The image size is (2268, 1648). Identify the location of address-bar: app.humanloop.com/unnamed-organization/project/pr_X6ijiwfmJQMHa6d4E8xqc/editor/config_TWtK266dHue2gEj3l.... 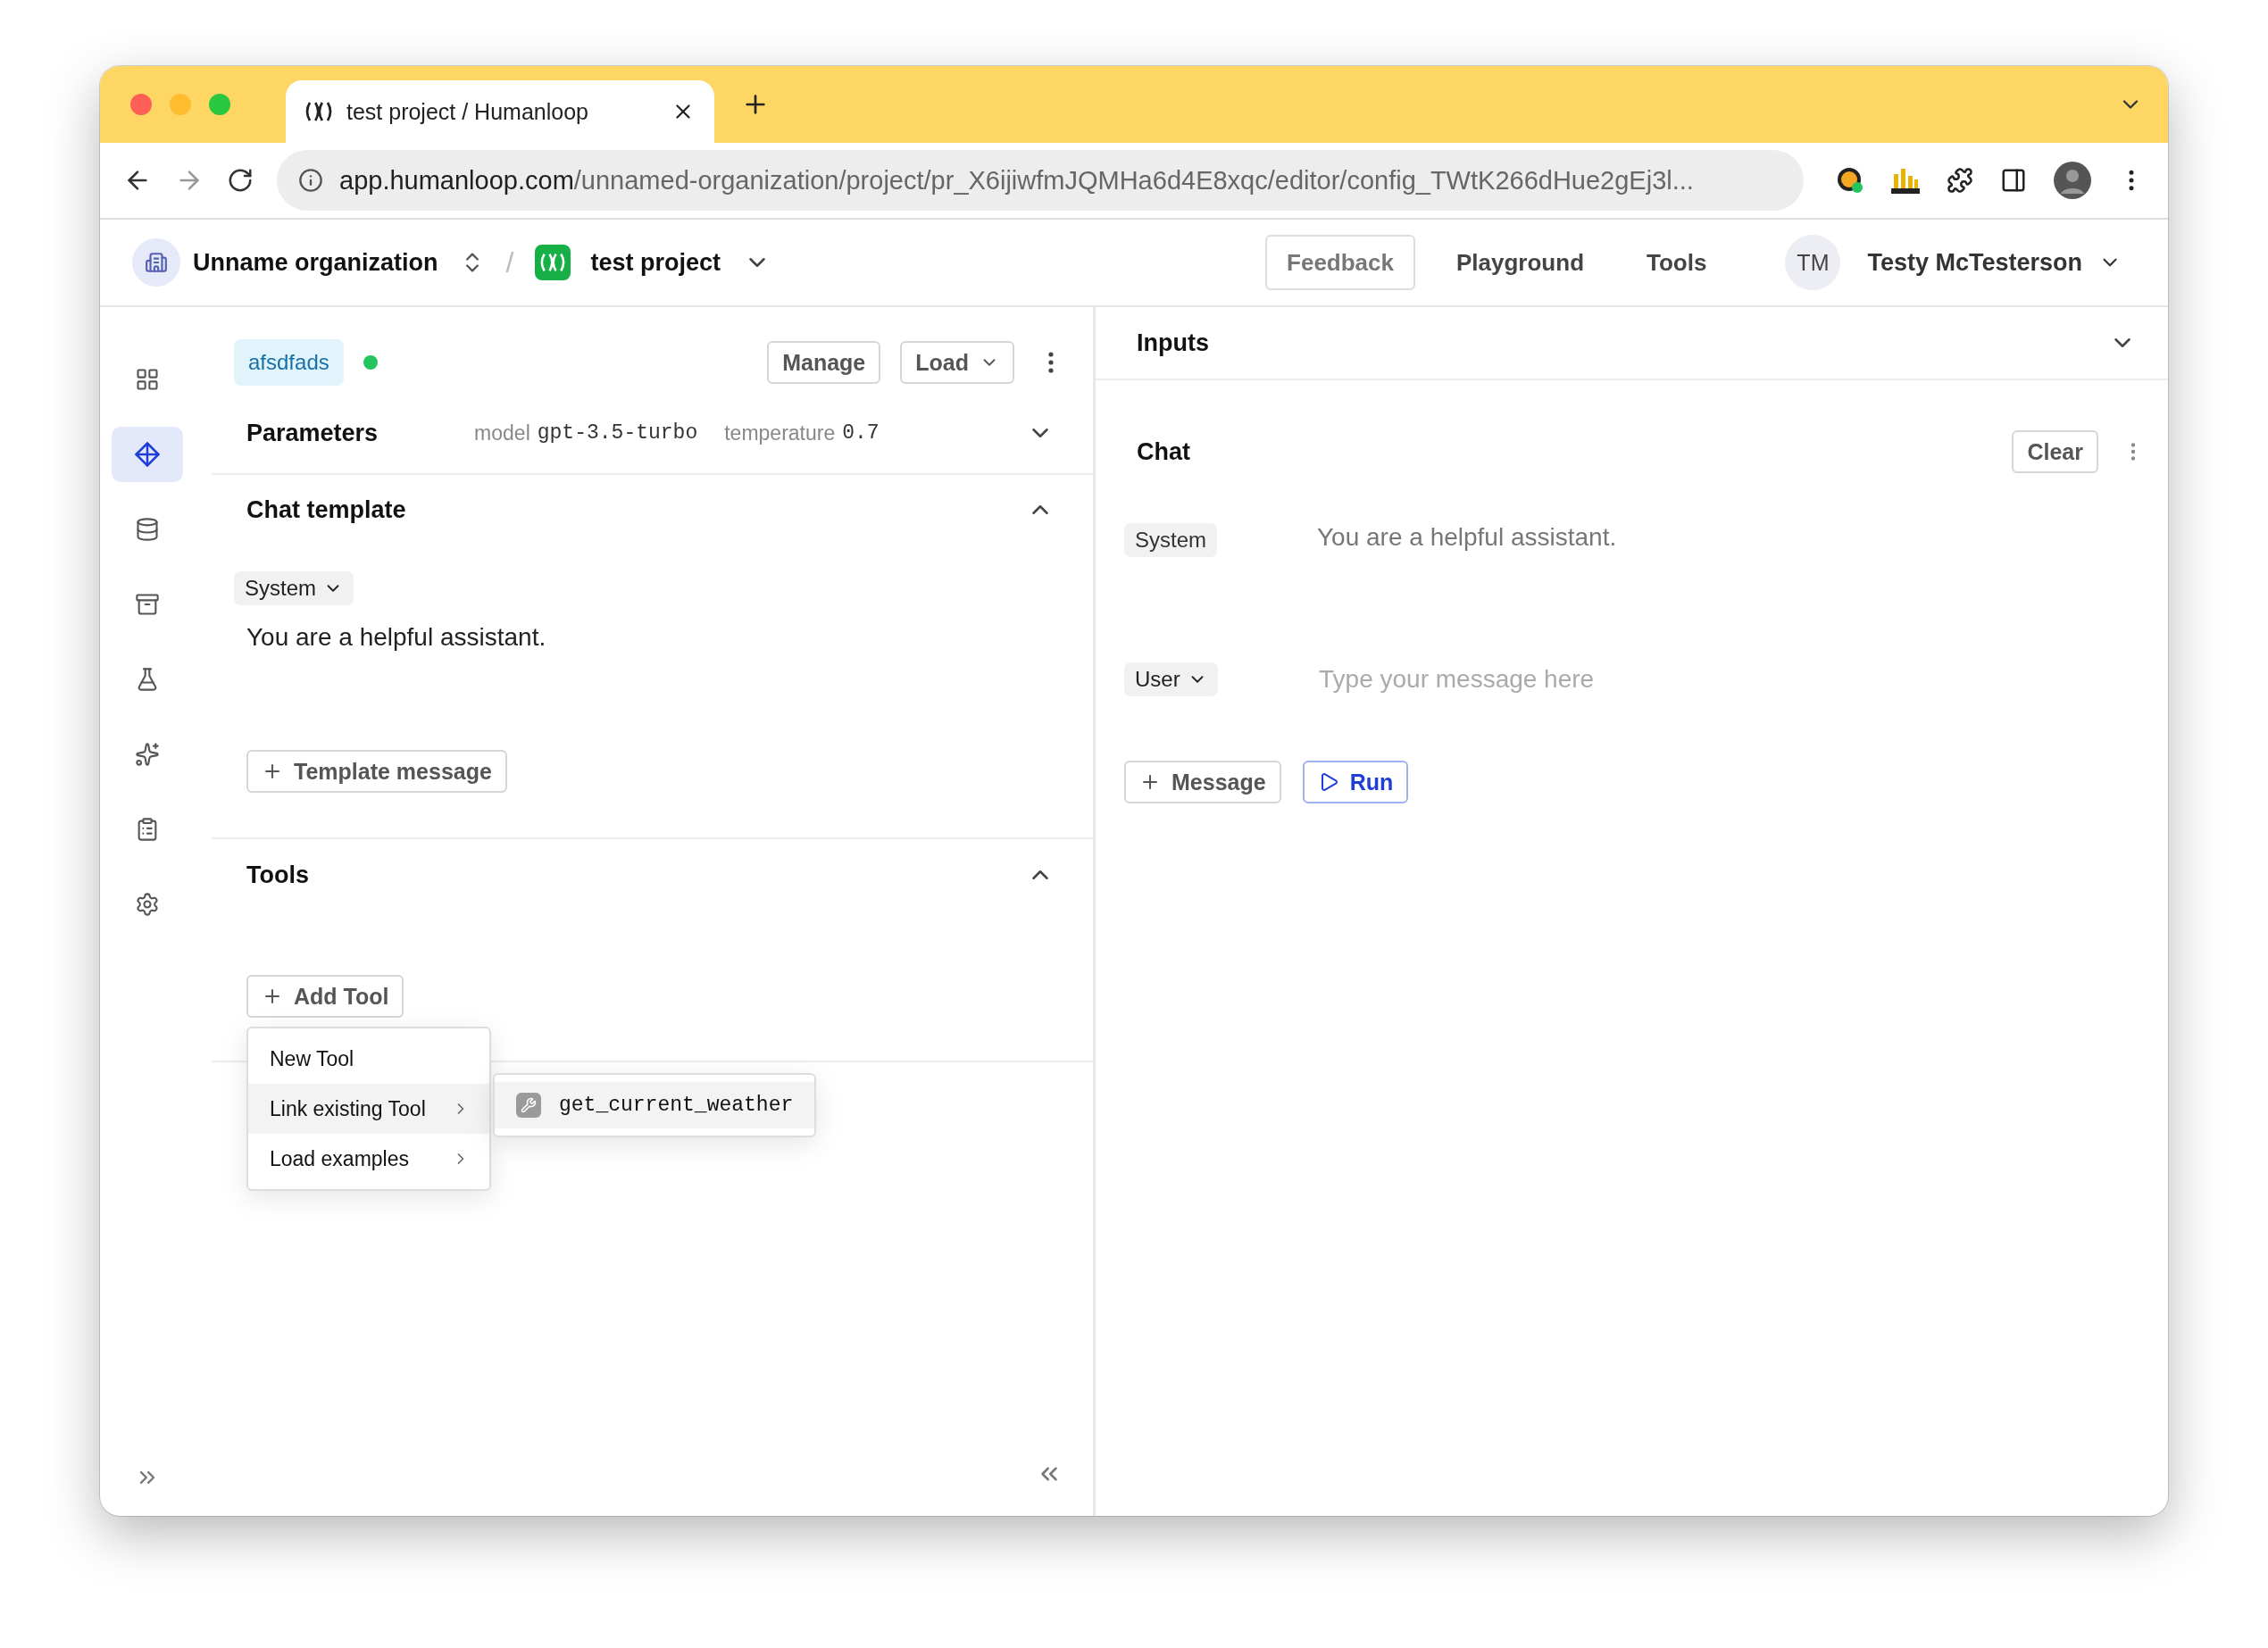
(1040, 180).